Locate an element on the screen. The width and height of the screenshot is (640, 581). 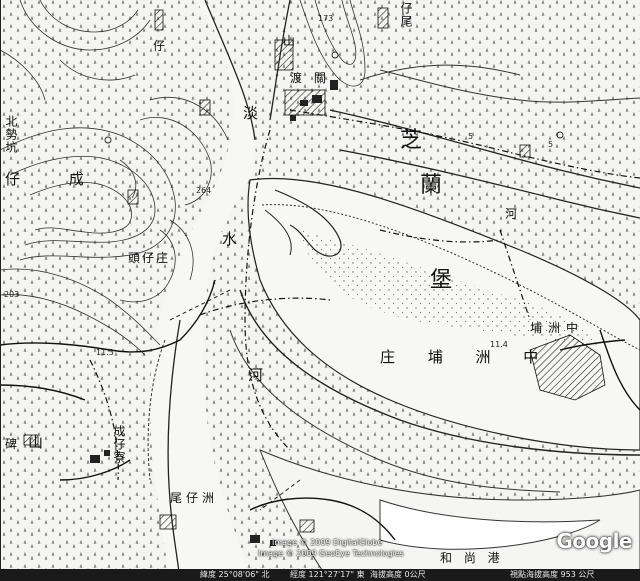
label-shui: 水 is located at coordinates (230, 239).